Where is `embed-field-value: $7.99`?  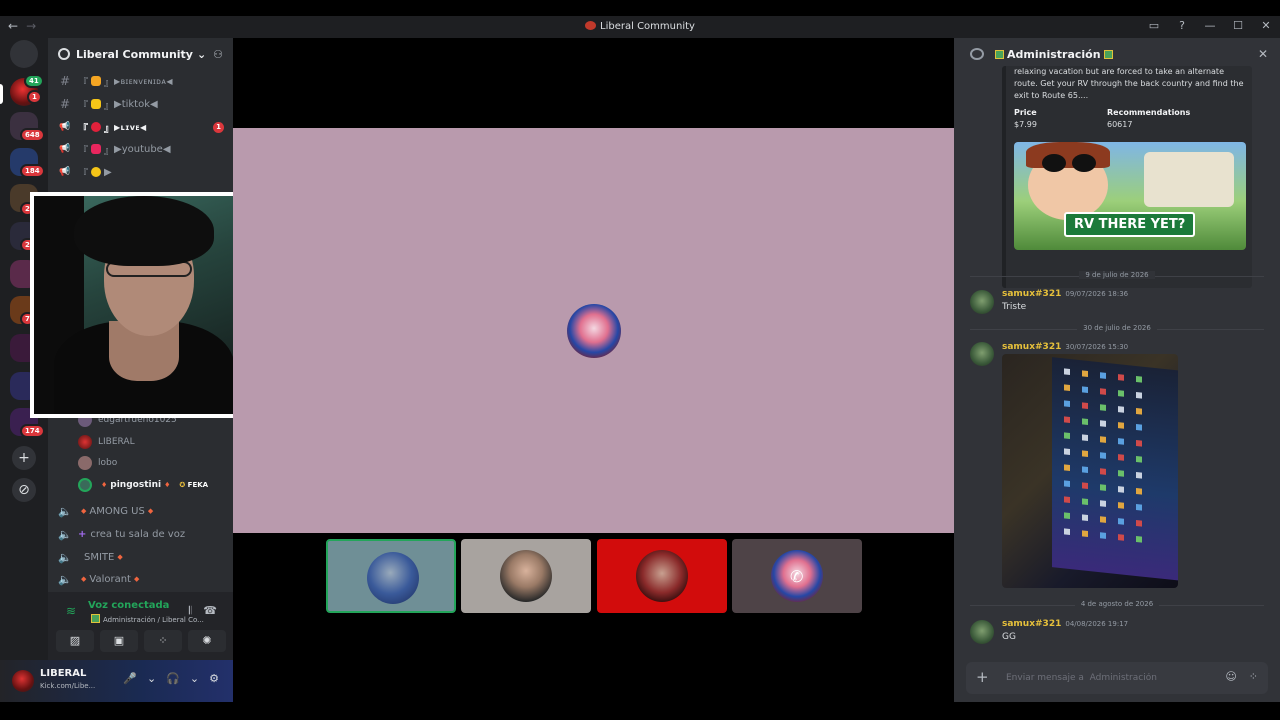
embed-field-value: $7.99 is located at coordinates (1025, 124).